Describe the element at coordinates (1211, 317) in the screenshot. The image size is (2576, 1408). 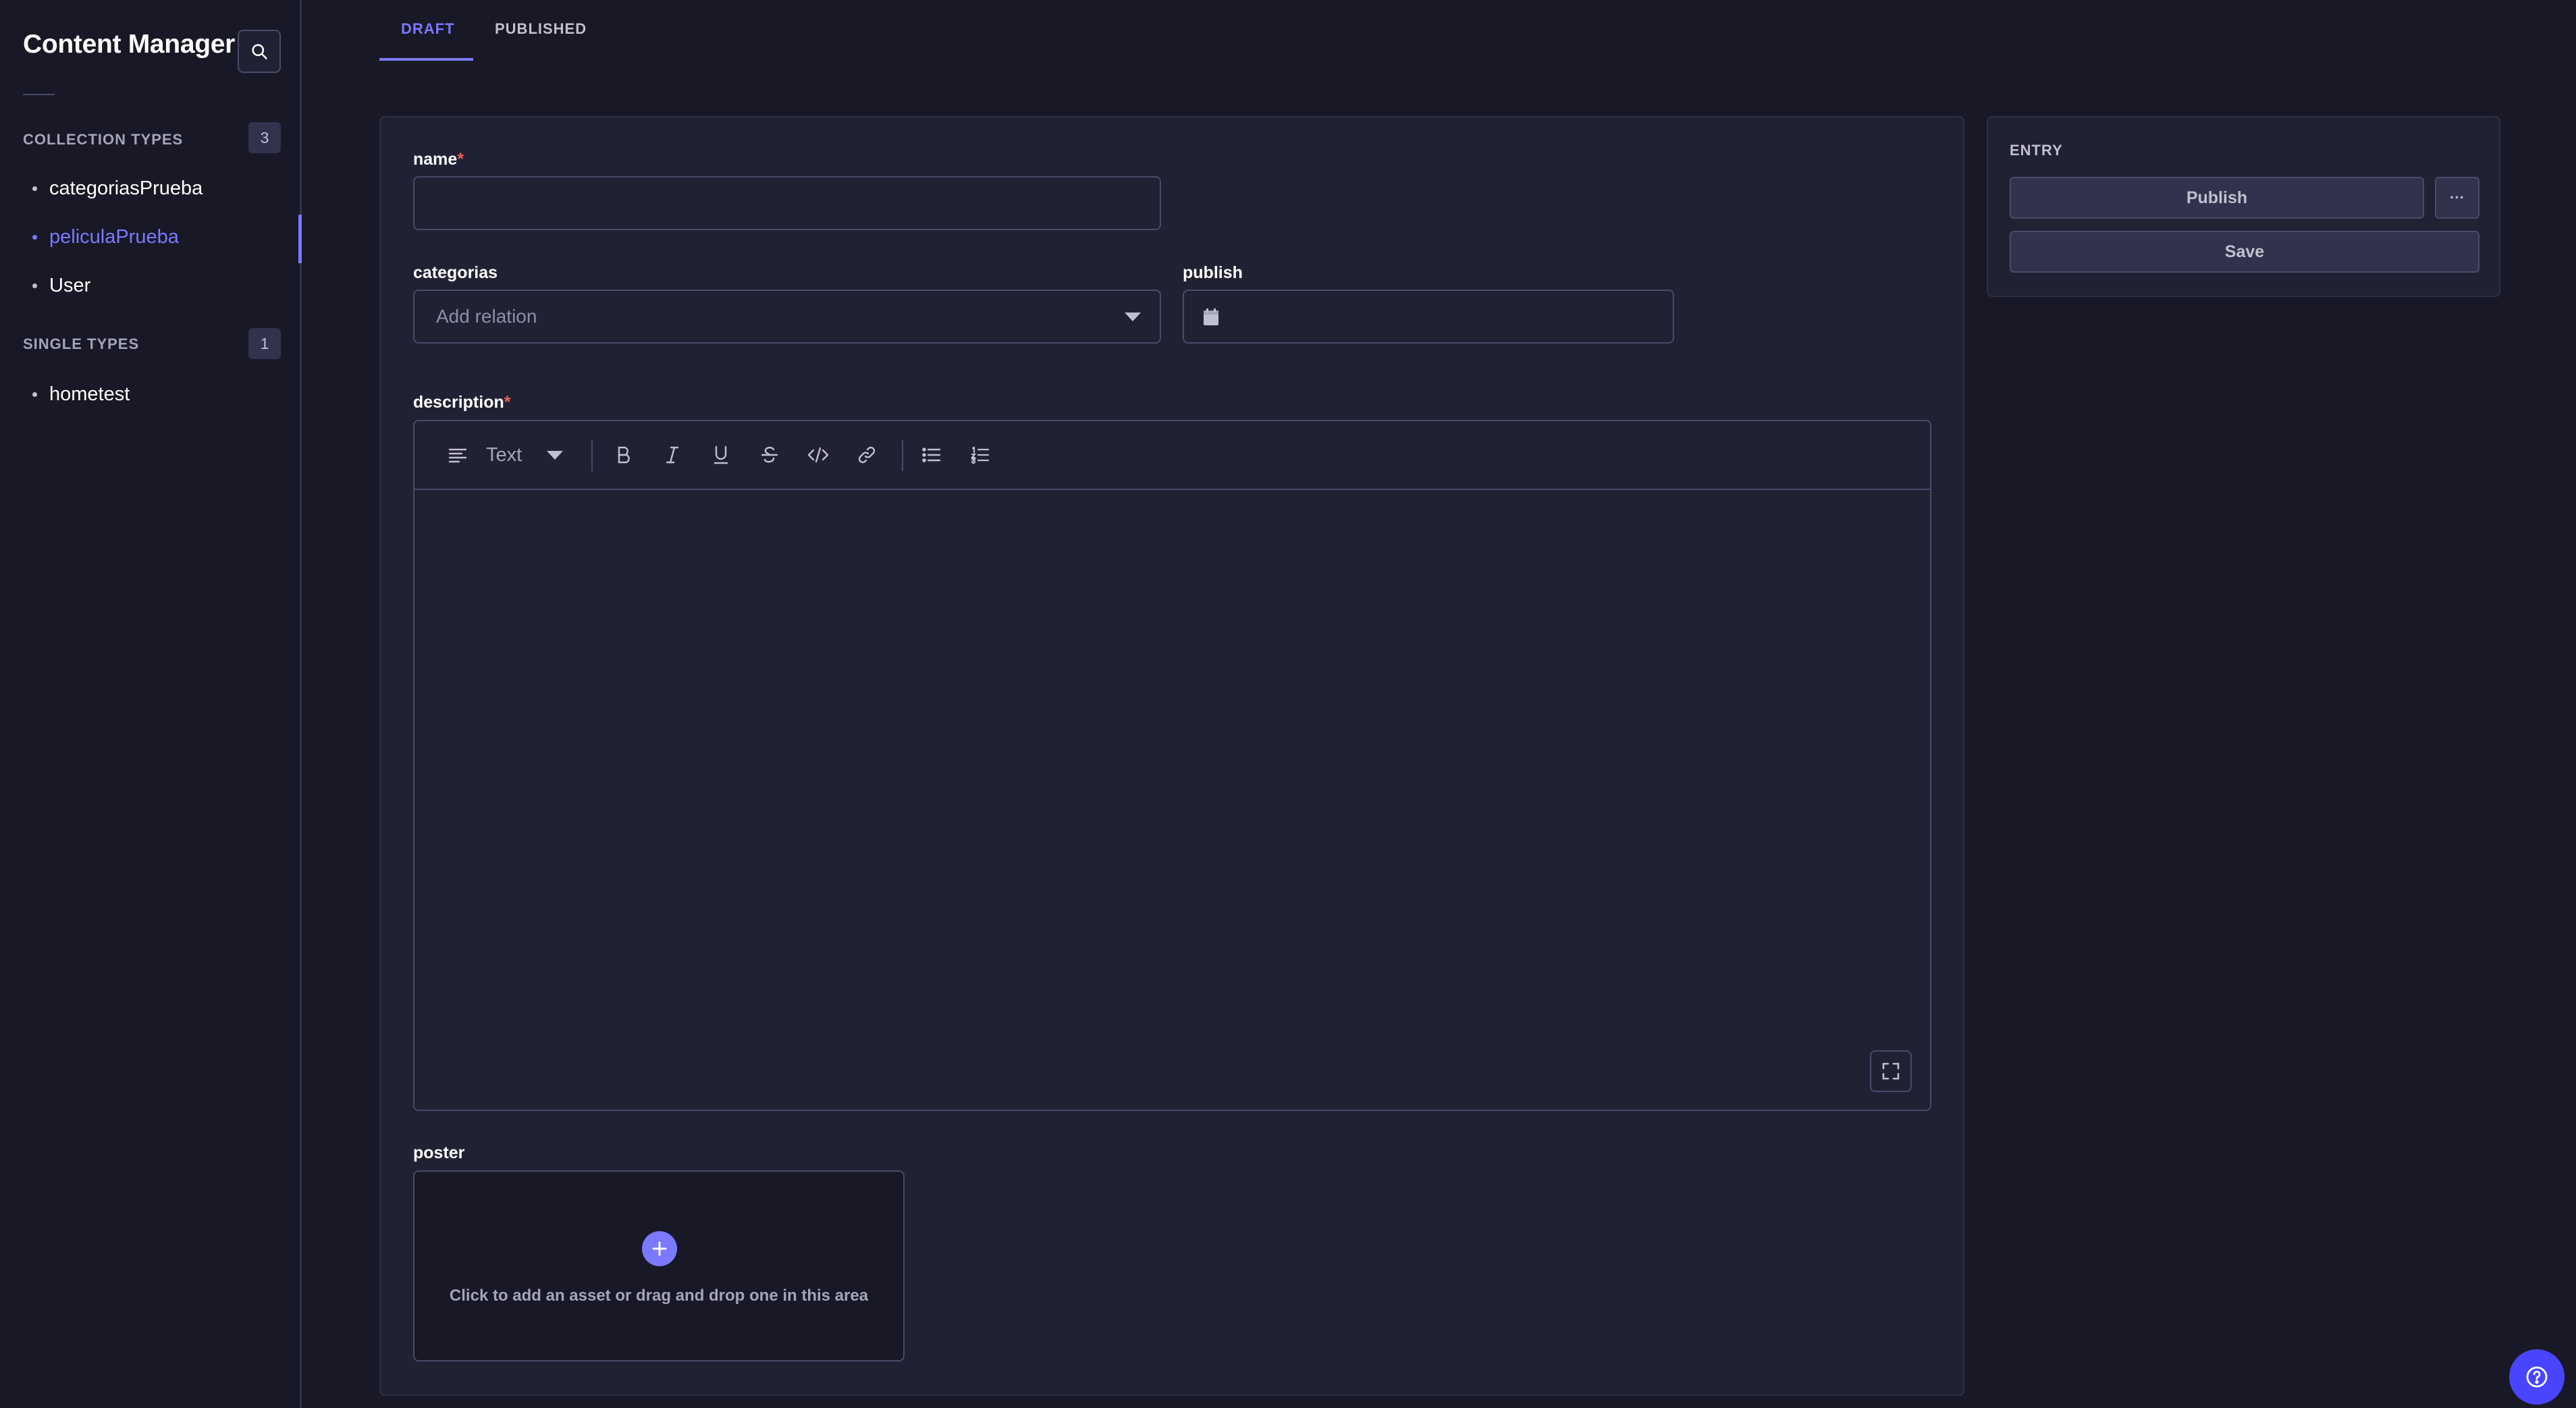
I see `calendar-icon` at that location.